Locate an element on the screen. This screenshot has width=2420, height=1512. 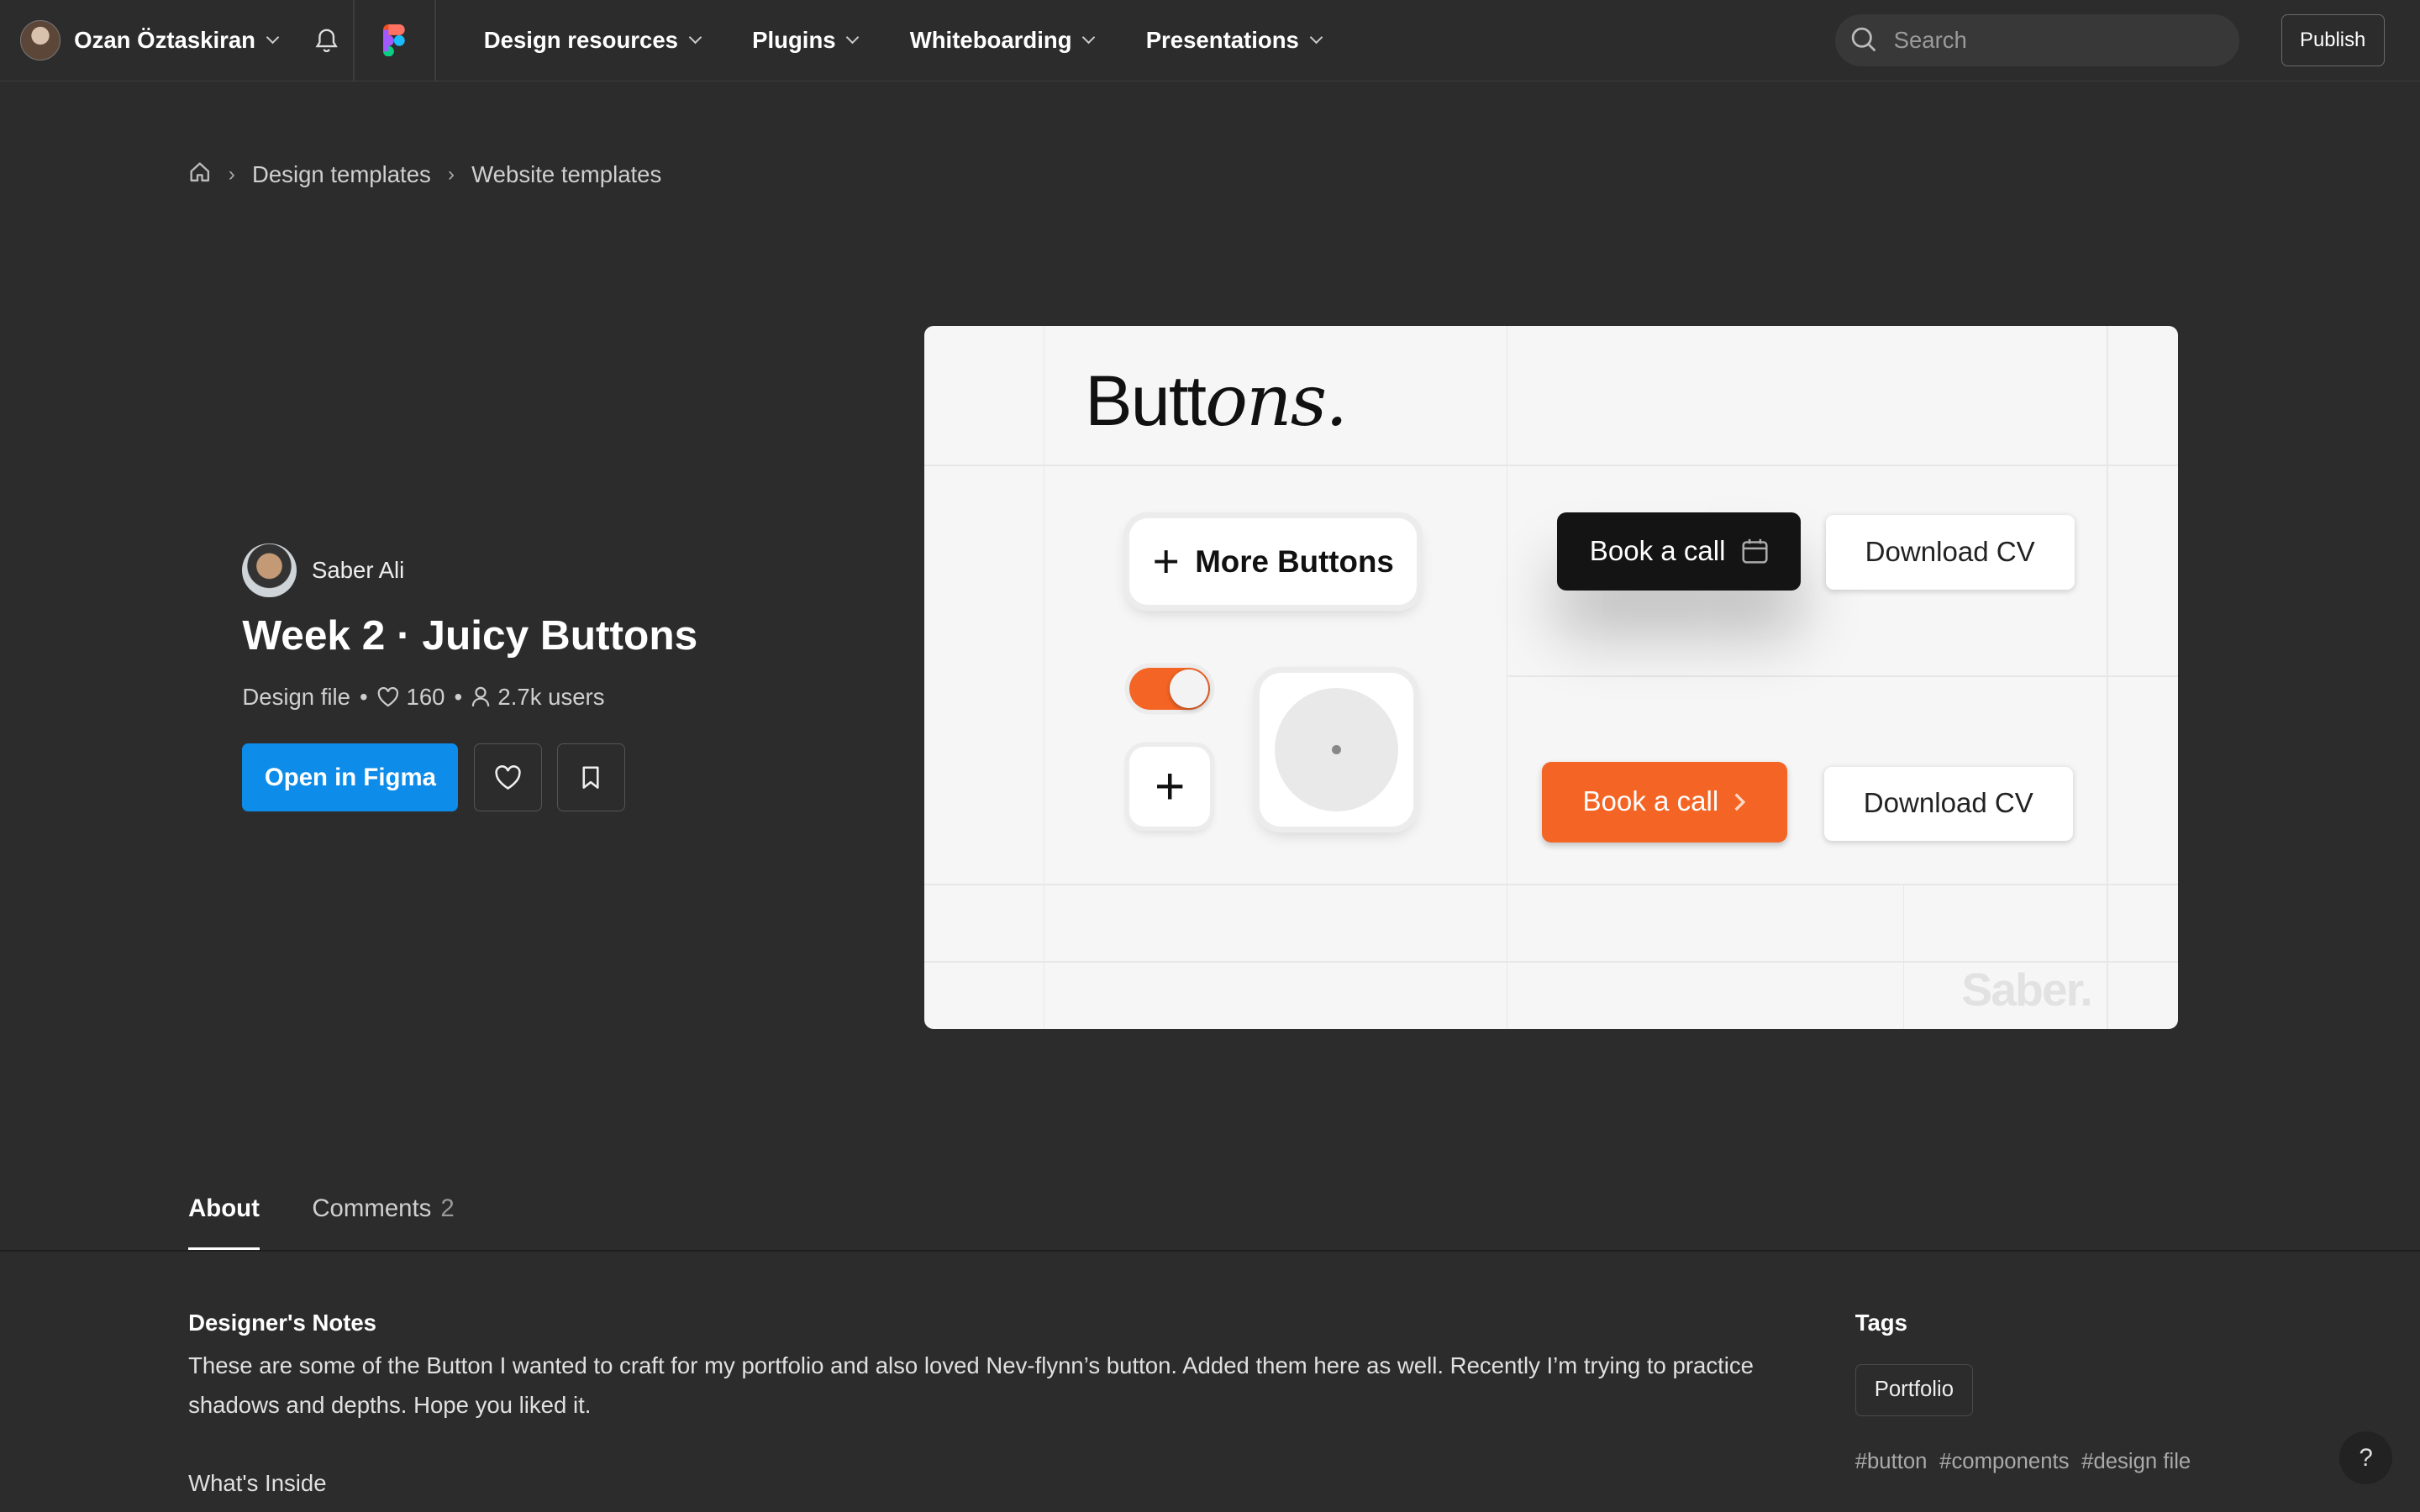
figma-logo-icon is located at coordinates (395, 40).